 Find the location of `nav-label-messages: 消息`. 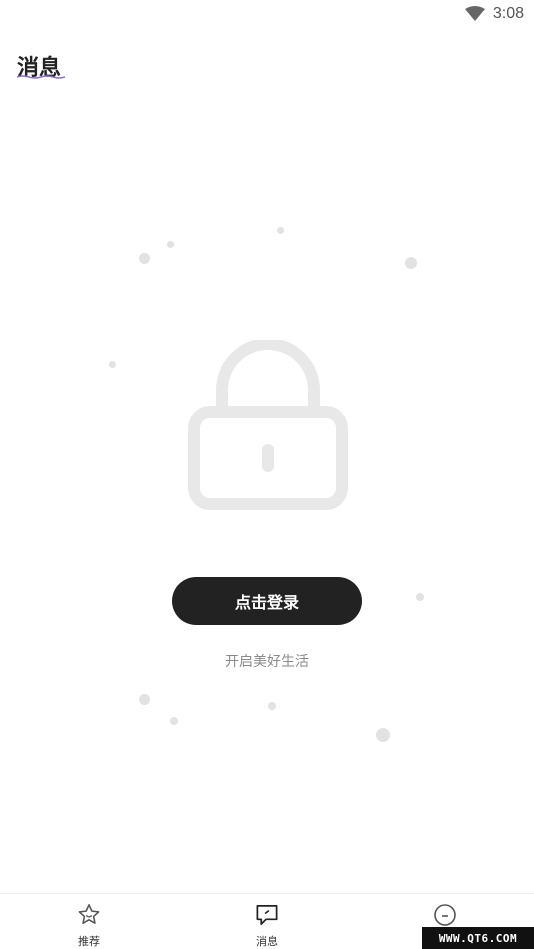

nav-label-messages: 消息 is located at coordinates (267, 941).